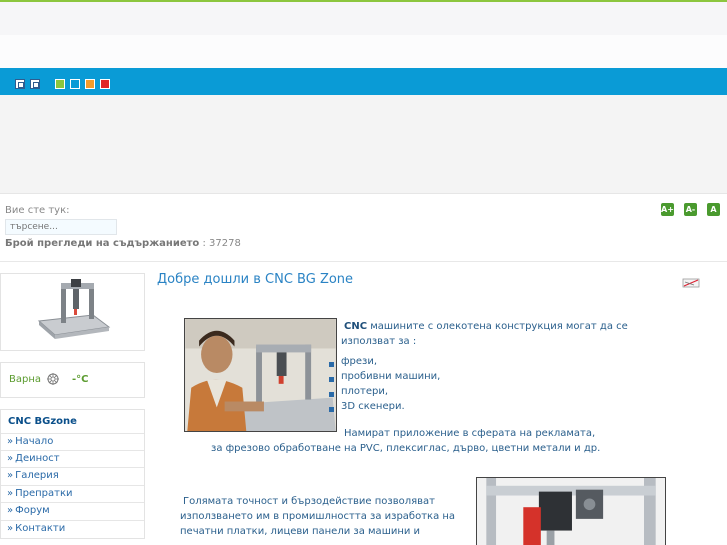 This screenshot has height=545, width=727. What do you see at coordinates (72, 441) in the screenshot?
I see `menu-item-home: » Начало` at bounding box center [72, 441].